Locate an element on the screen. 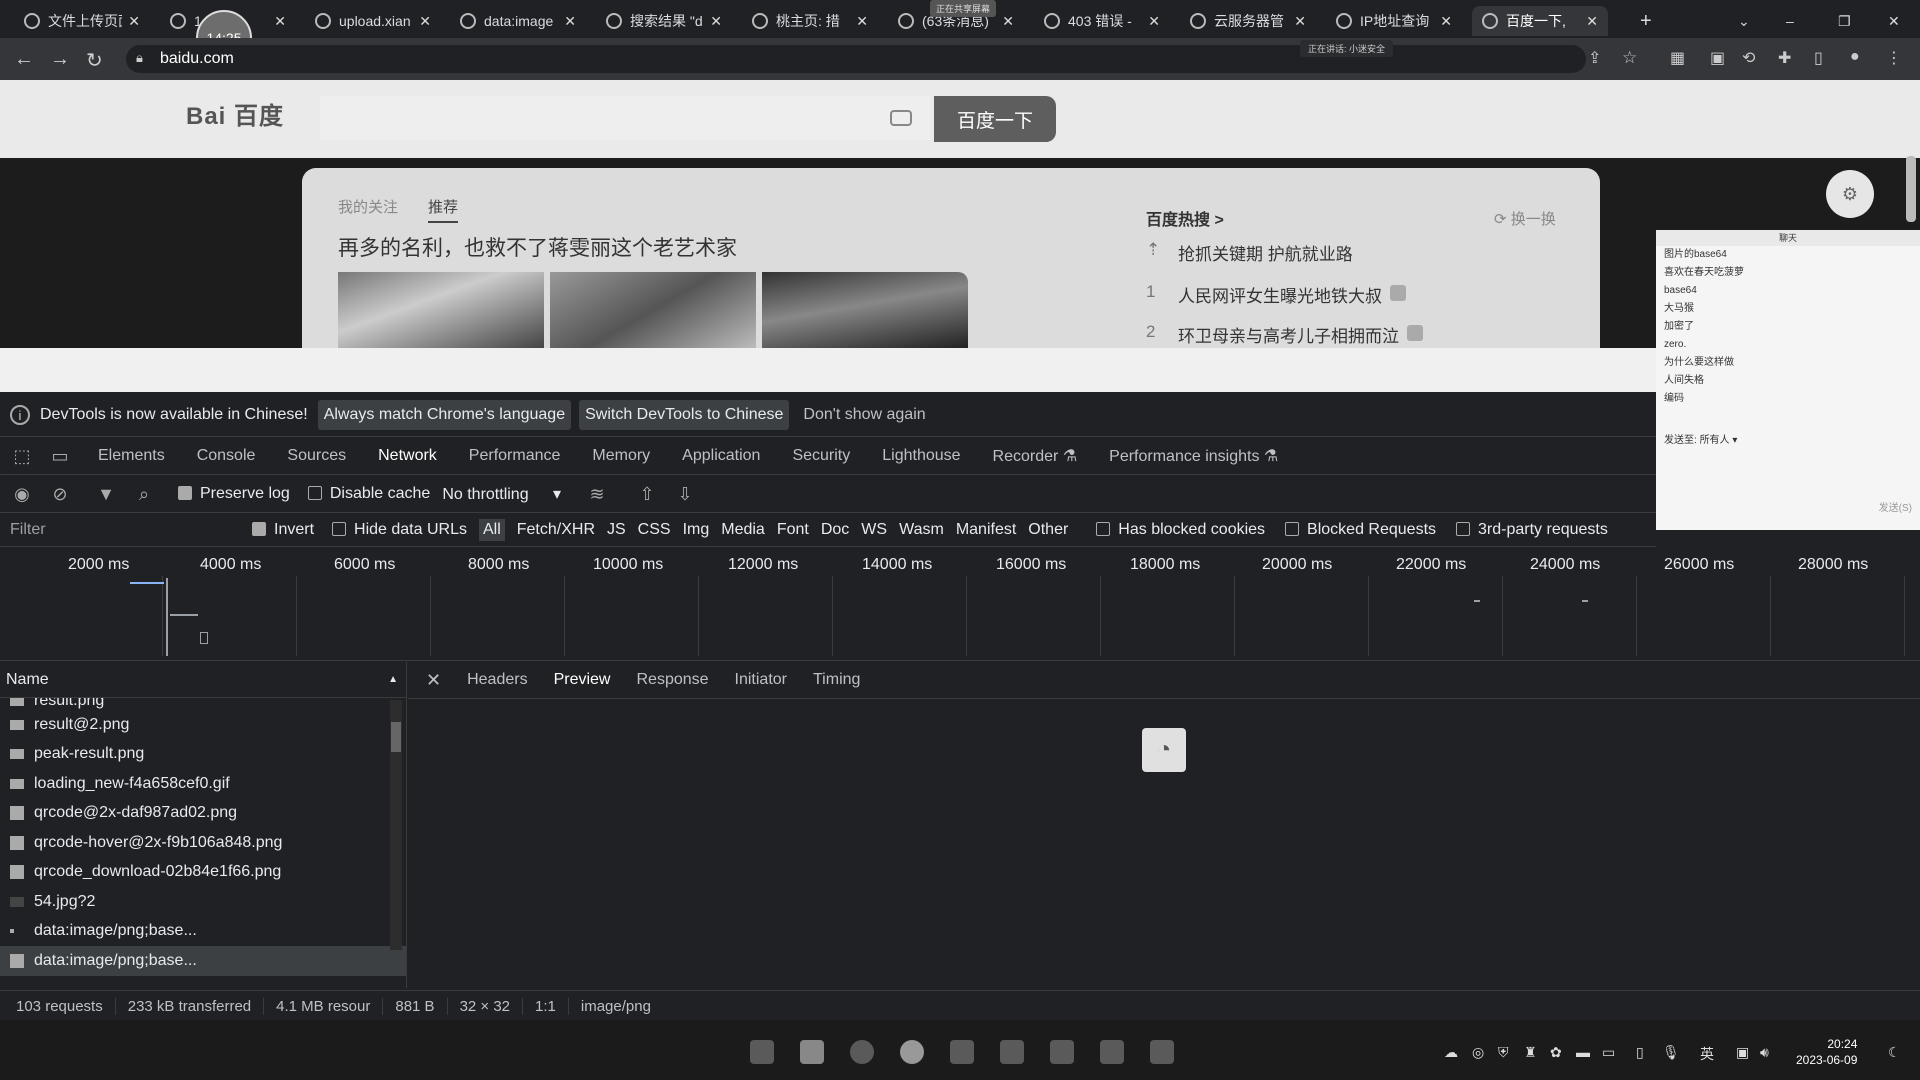  request-list-scrollbar is located at coordinates (396, 825).